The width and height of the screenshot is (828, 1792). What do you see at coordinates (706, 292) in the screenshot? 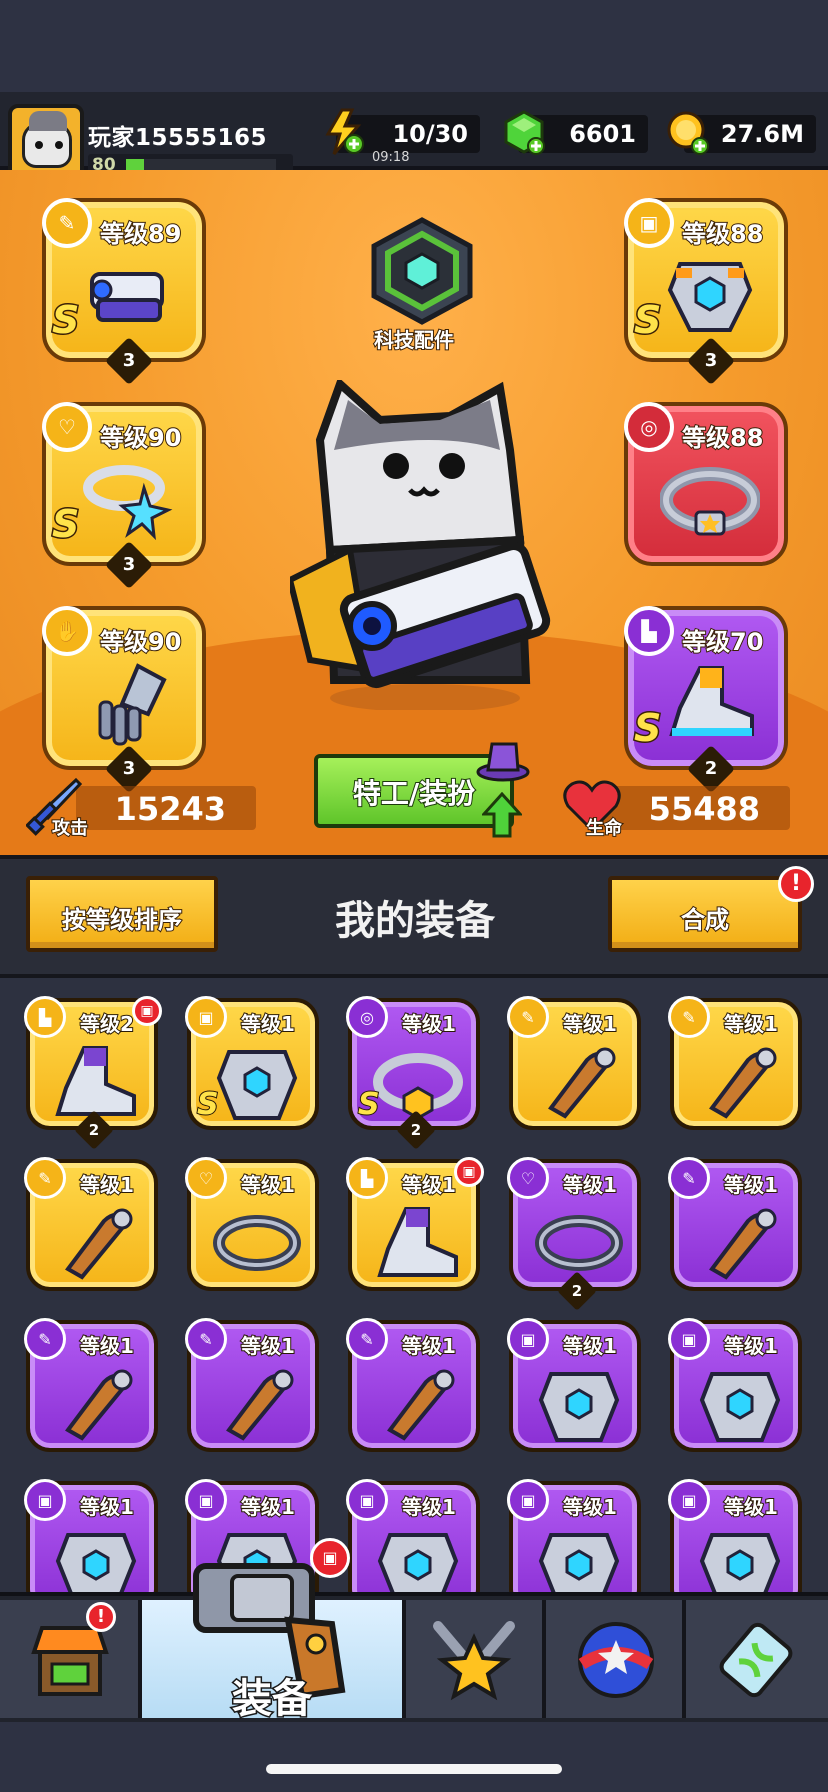
I see `equip-slot-armor: ▣ 等级88 S 3` at bounding box center [706, 292].